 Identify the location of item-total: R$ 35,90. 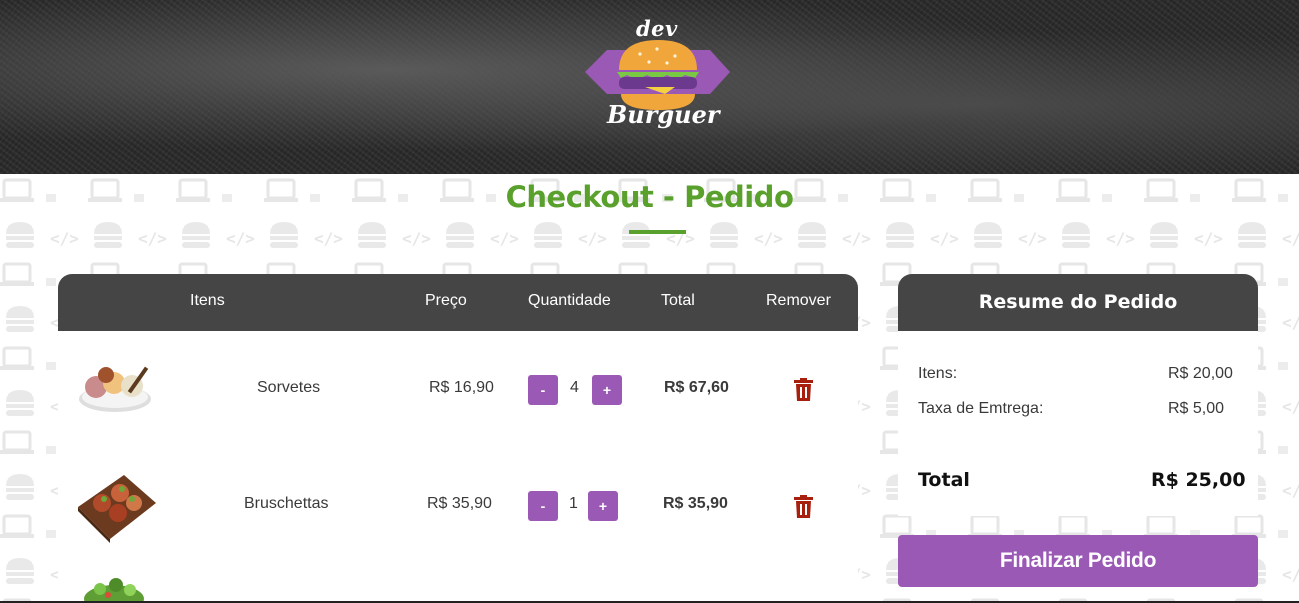
(695, 503).